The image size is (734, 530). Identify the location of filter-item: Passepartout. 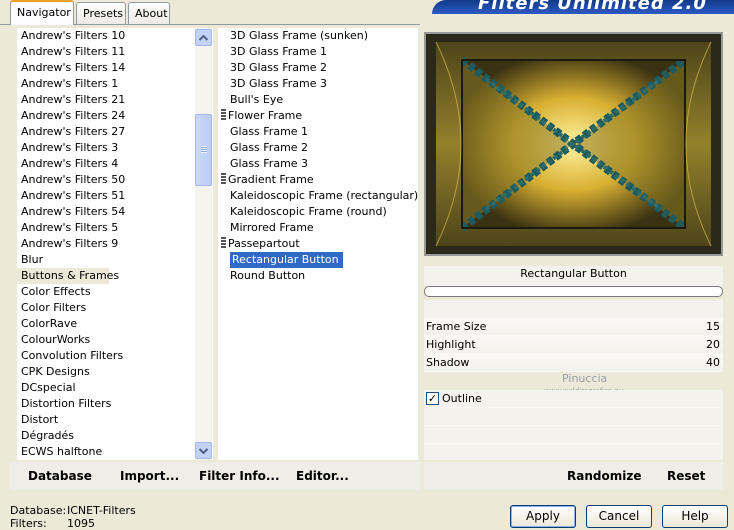
(318, 244).